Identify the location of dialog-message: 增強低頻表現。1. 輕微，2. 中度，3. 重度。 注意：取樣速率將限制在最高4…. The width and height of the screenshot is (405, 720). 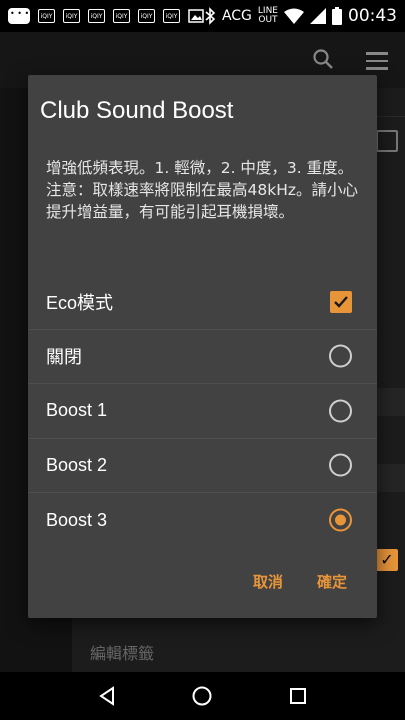
(206, 190).